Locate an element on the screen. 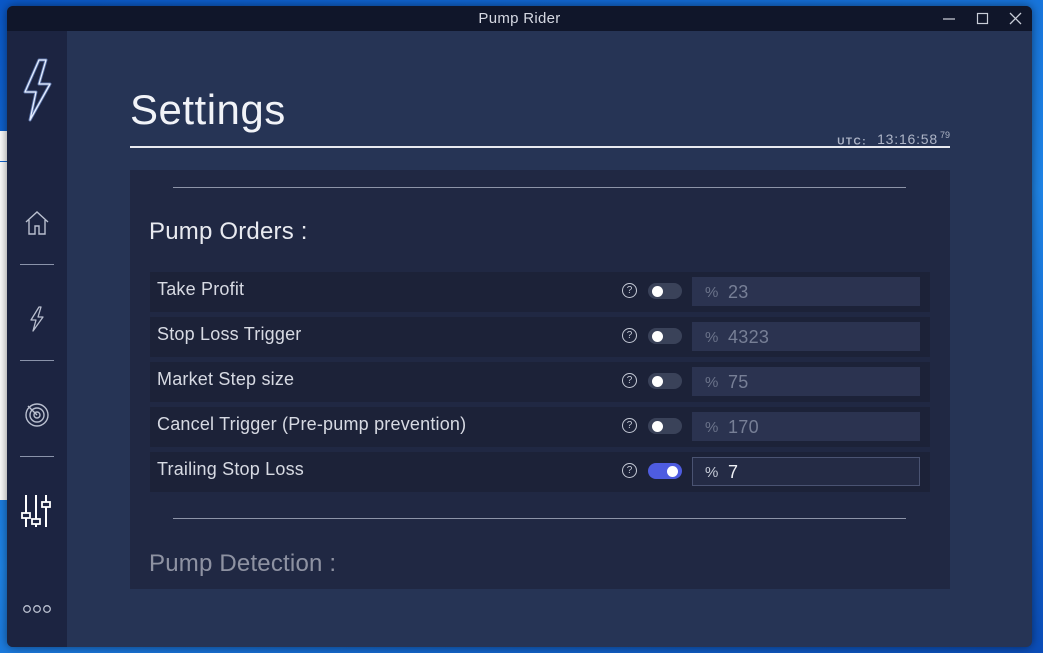 The image size is (1043, 653). nav-radar-button is located at coordinates (37, 415).